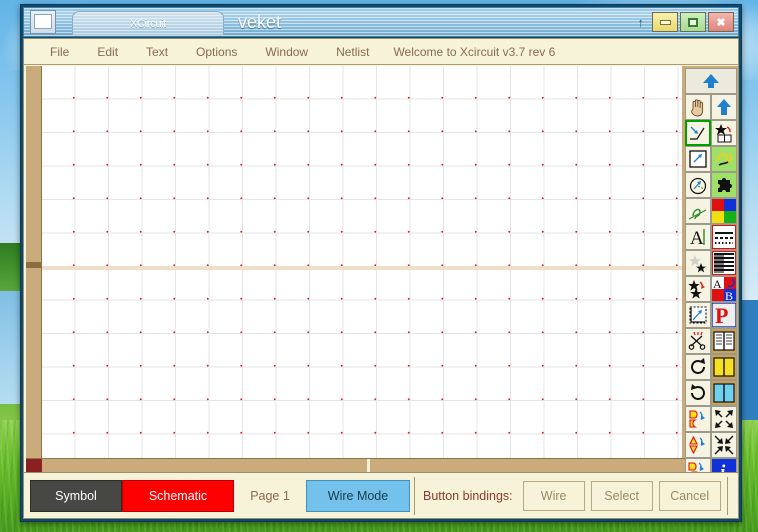  Describe the element at coordinates (368, 465) in the screenshot. I see `horizontal-scrollbar-divider` at that location.